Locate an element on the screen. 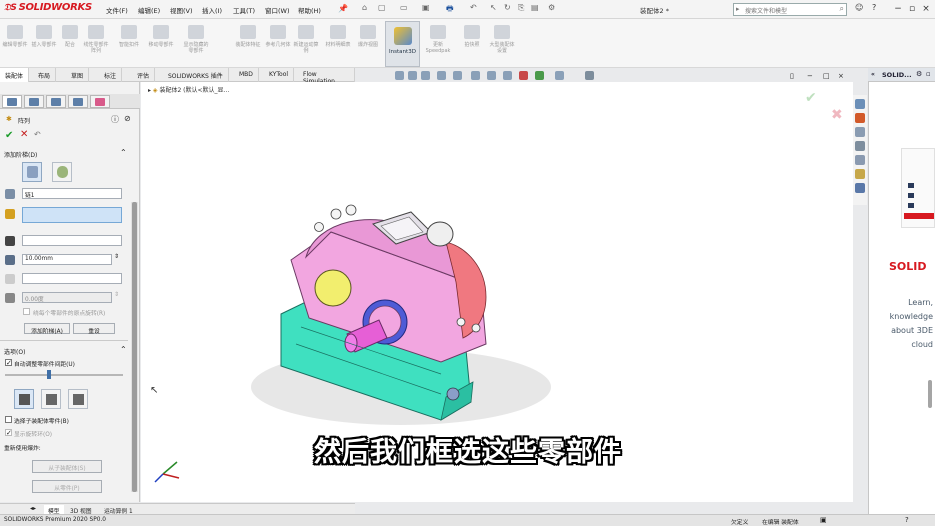 The width and height of the screenshot is (935, 526). cmd-show-hidden: 显示隐藏的零部件 is located at coordinates (196, 44).